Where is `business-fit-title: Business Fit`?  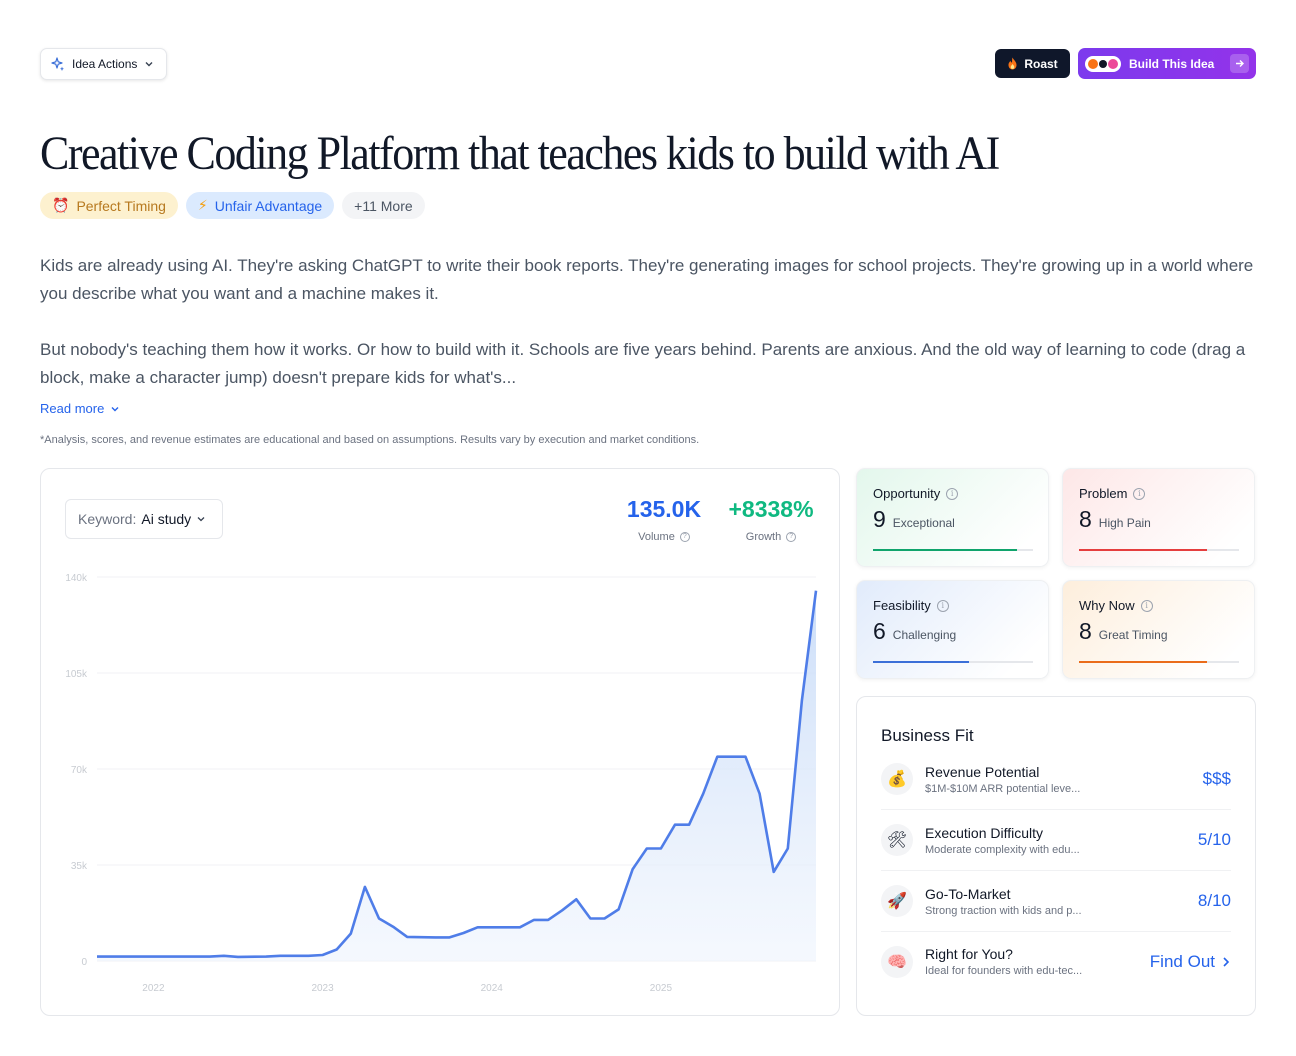 business-fit-title: Business Fit is located at coordinates (927, 735).